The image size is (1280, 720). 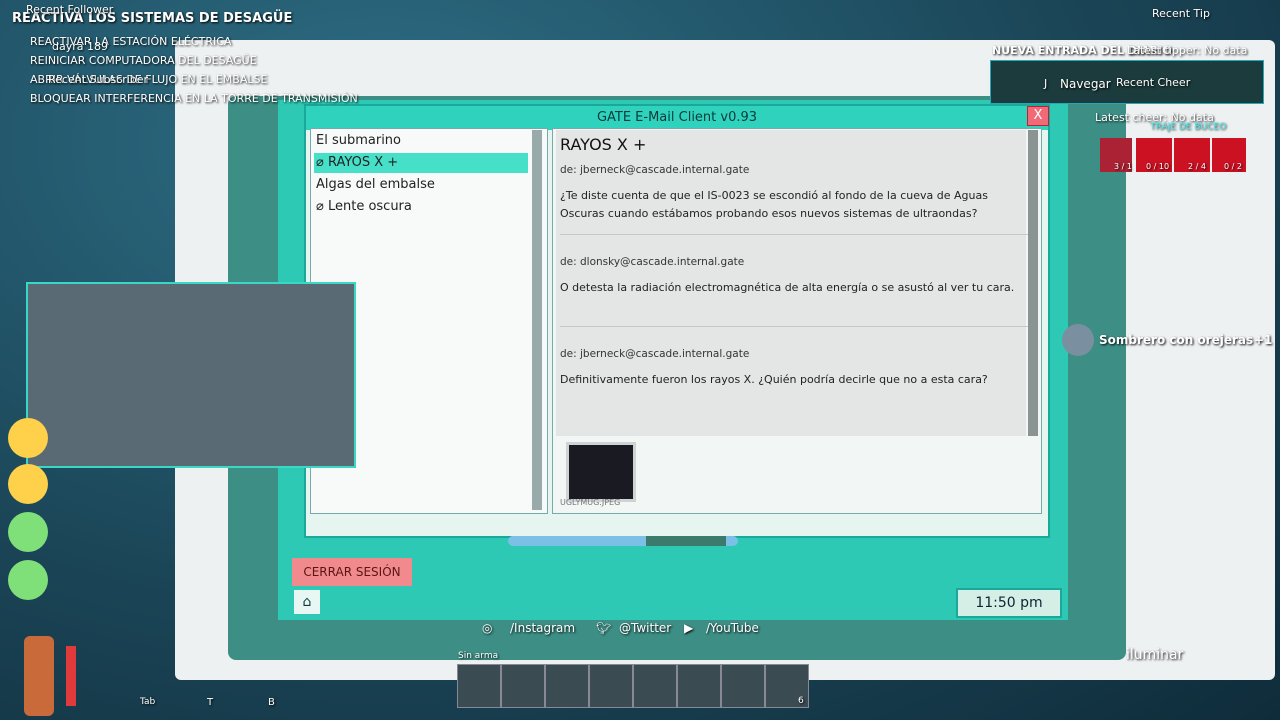 I want to click on latest-tipper: Latest tipper: No data, so click(x=1187, y=50).